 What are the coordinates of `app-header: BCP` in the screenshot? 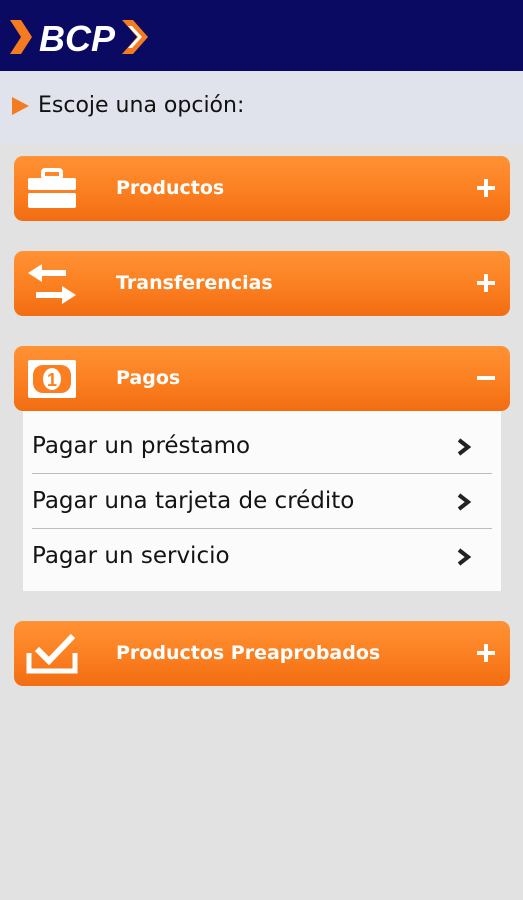 It's located at (261, 35).